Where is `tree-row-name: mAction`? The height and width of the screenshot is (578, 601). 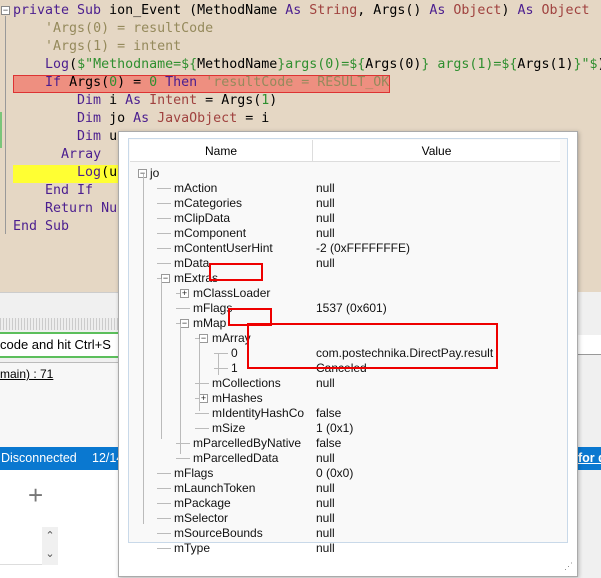
tree-row-name: mAction is located at coordinates (195, 188).